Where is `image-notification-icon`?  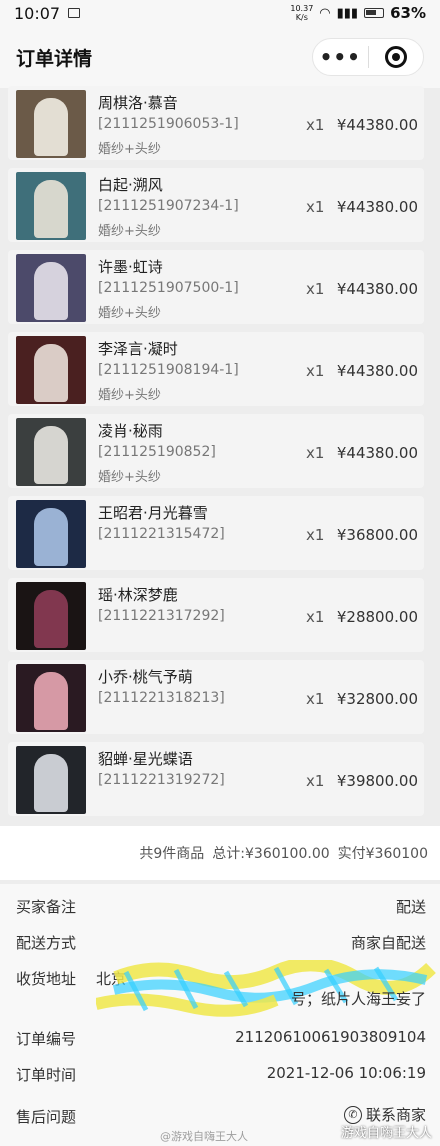
image-notification-icon is located at coordinates (74, 13).